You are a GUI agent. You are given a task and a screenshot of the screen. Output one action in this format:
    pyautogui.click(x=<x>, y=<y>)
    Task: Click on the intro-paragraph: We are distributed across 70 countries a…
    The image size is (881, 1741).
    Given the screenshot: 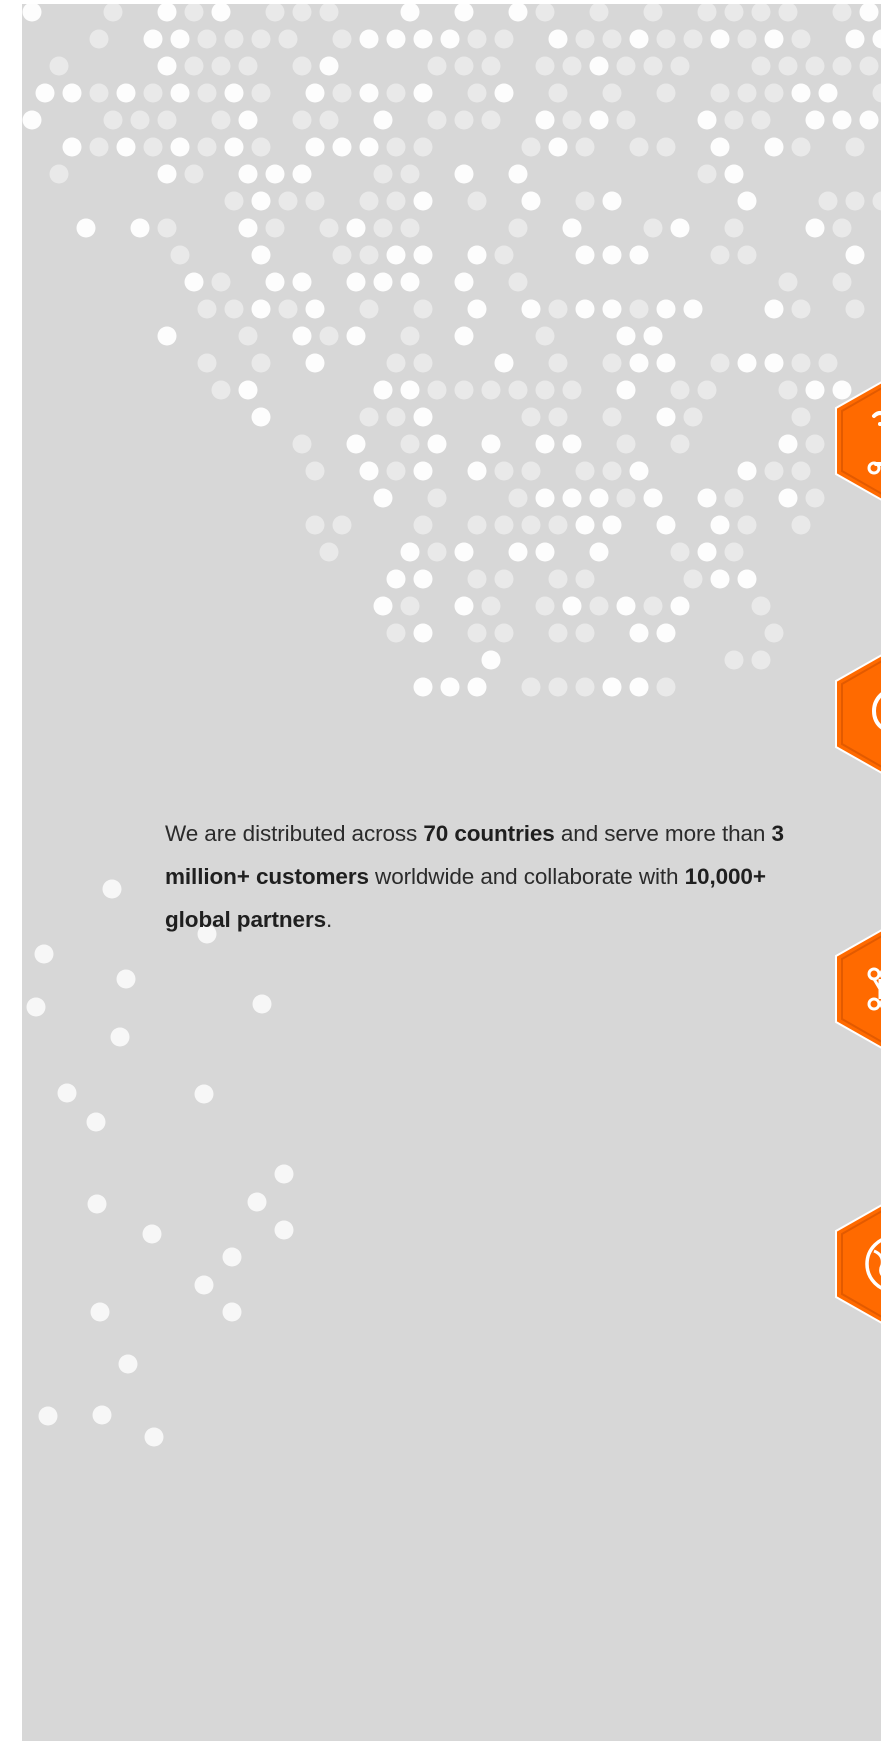 What is the action you would take?
    pyautogui.click(x=475, y=876)
    